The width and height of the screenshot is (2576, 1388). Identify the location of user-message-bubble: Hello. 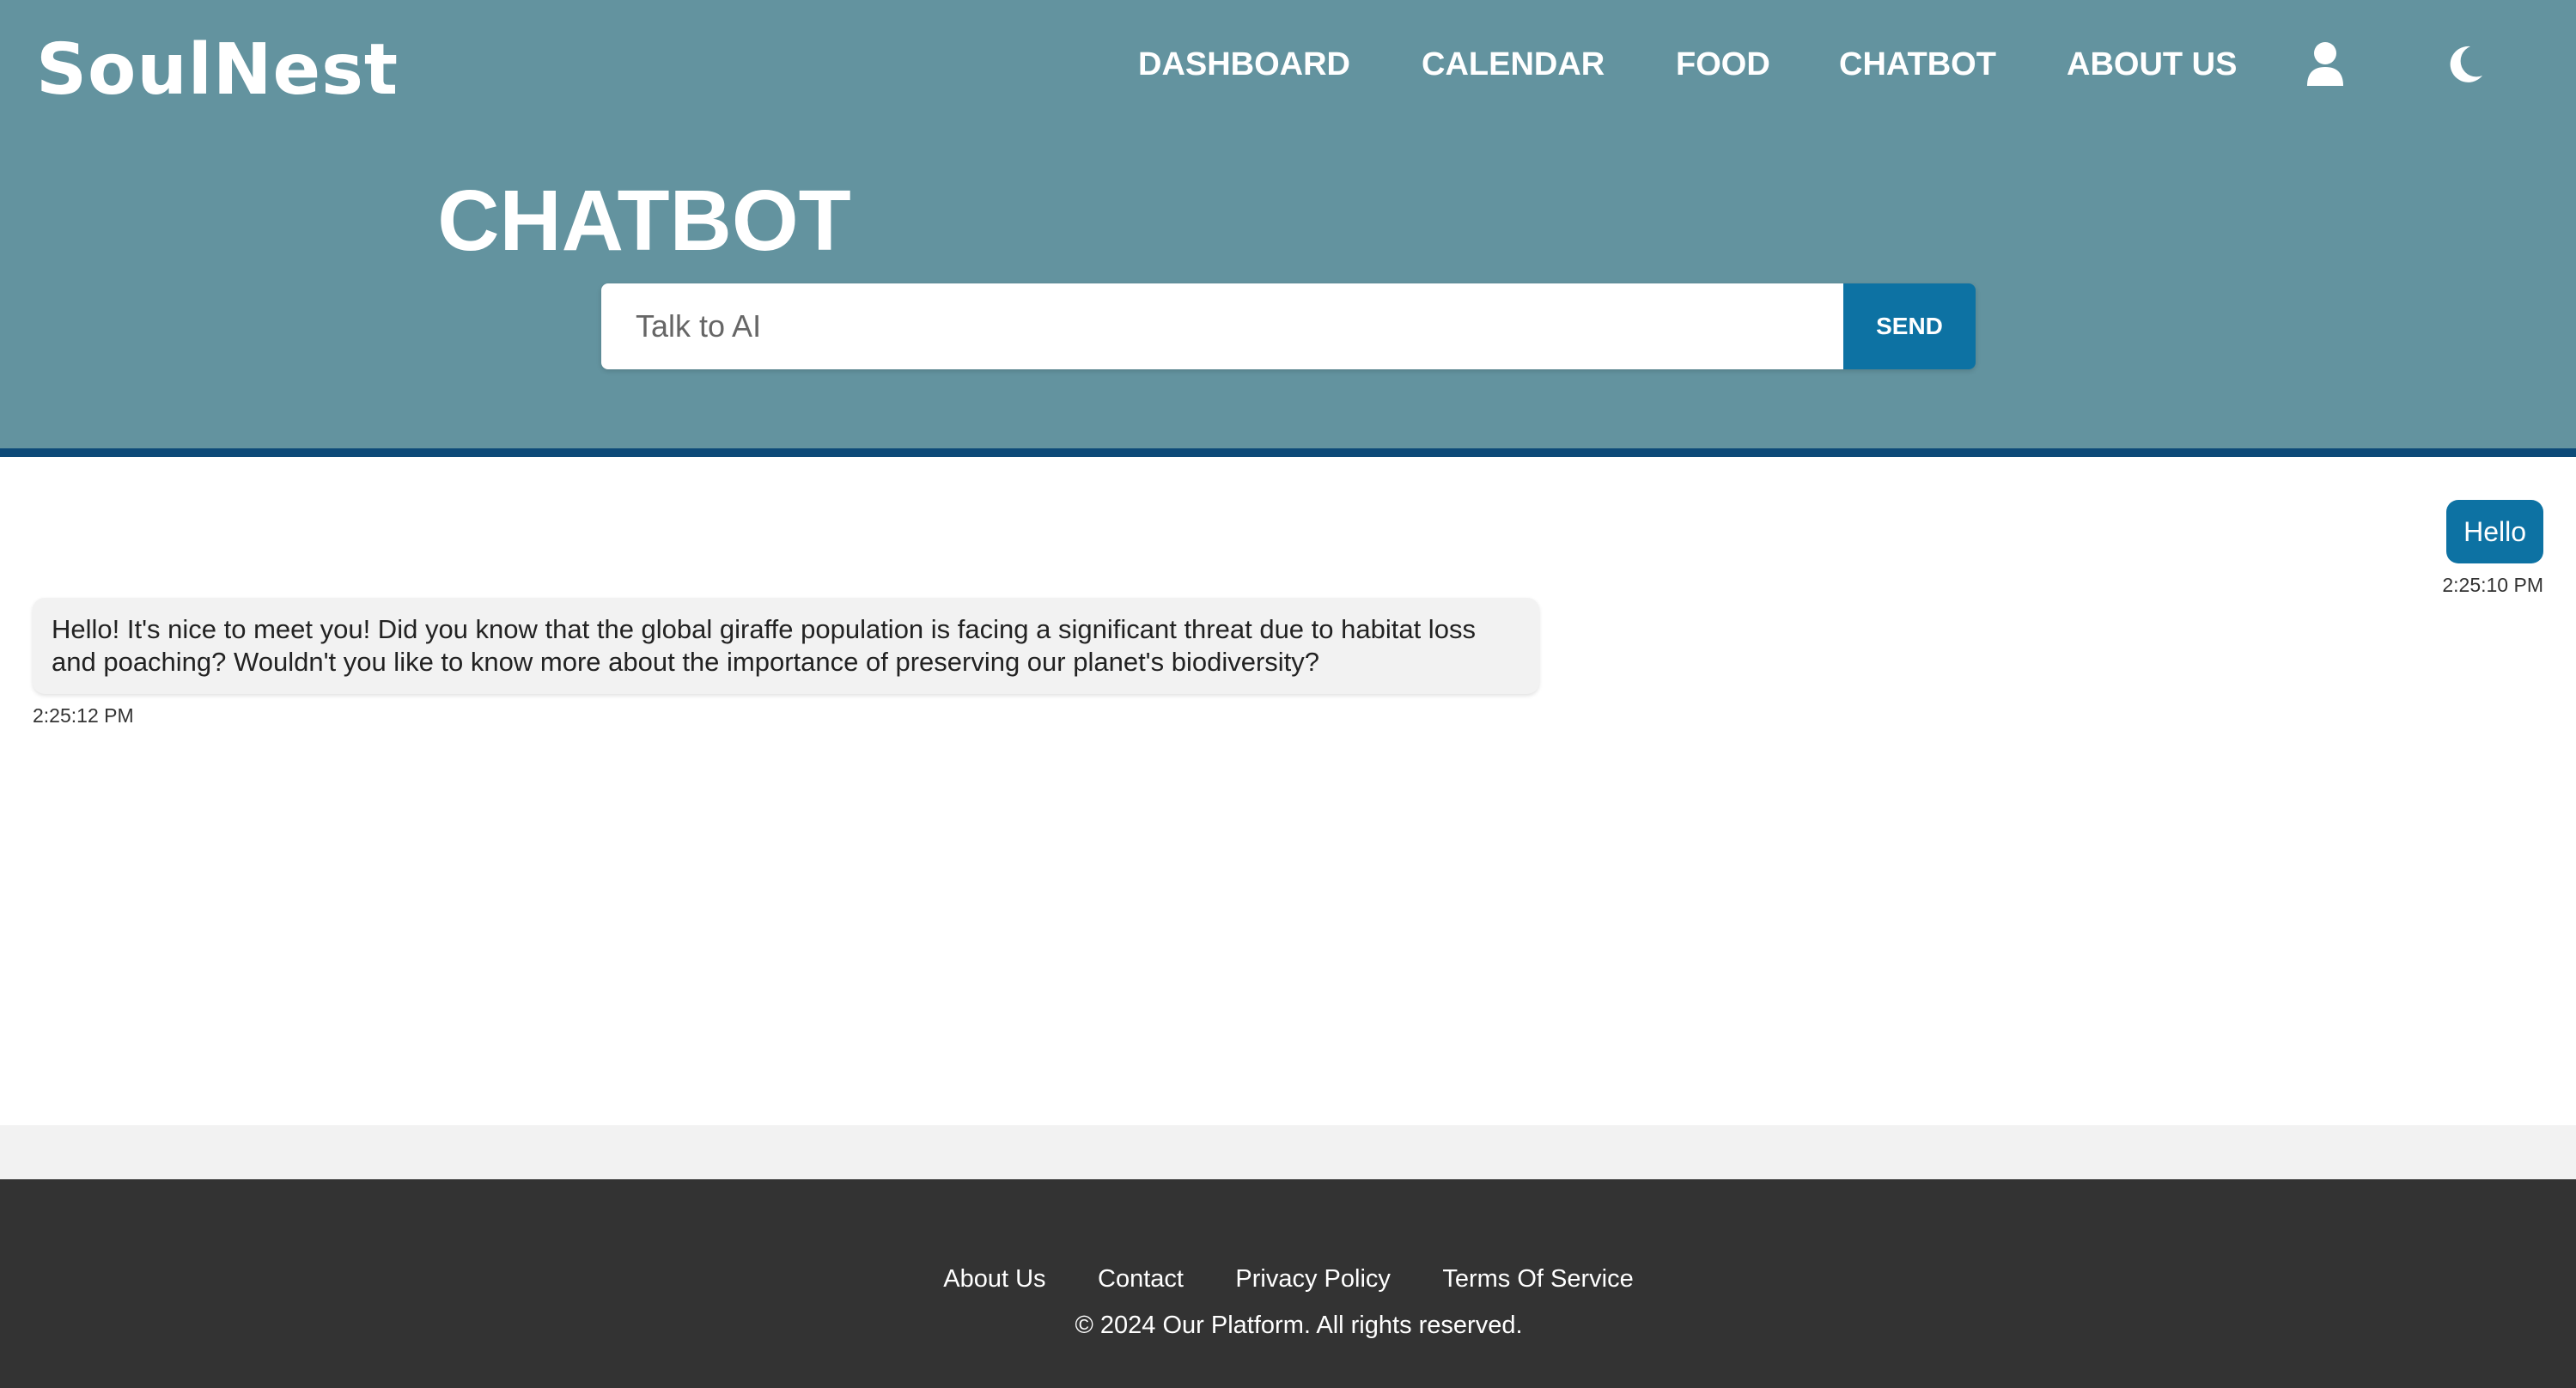
(2494, 531).